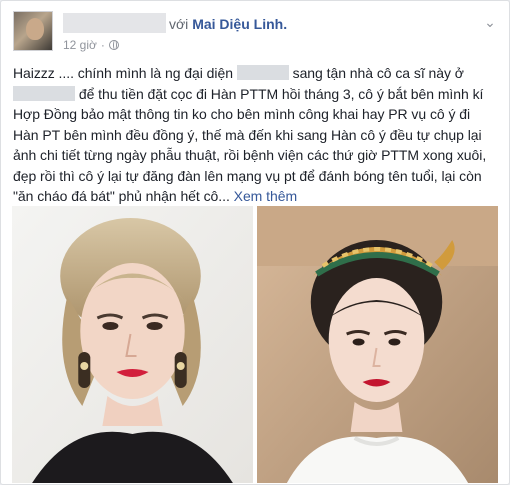 The width and height of the screenshot is (510, 485). Describe the element at coordinates (113, 45) in the screenshot. I see `globe-icon` at that location.